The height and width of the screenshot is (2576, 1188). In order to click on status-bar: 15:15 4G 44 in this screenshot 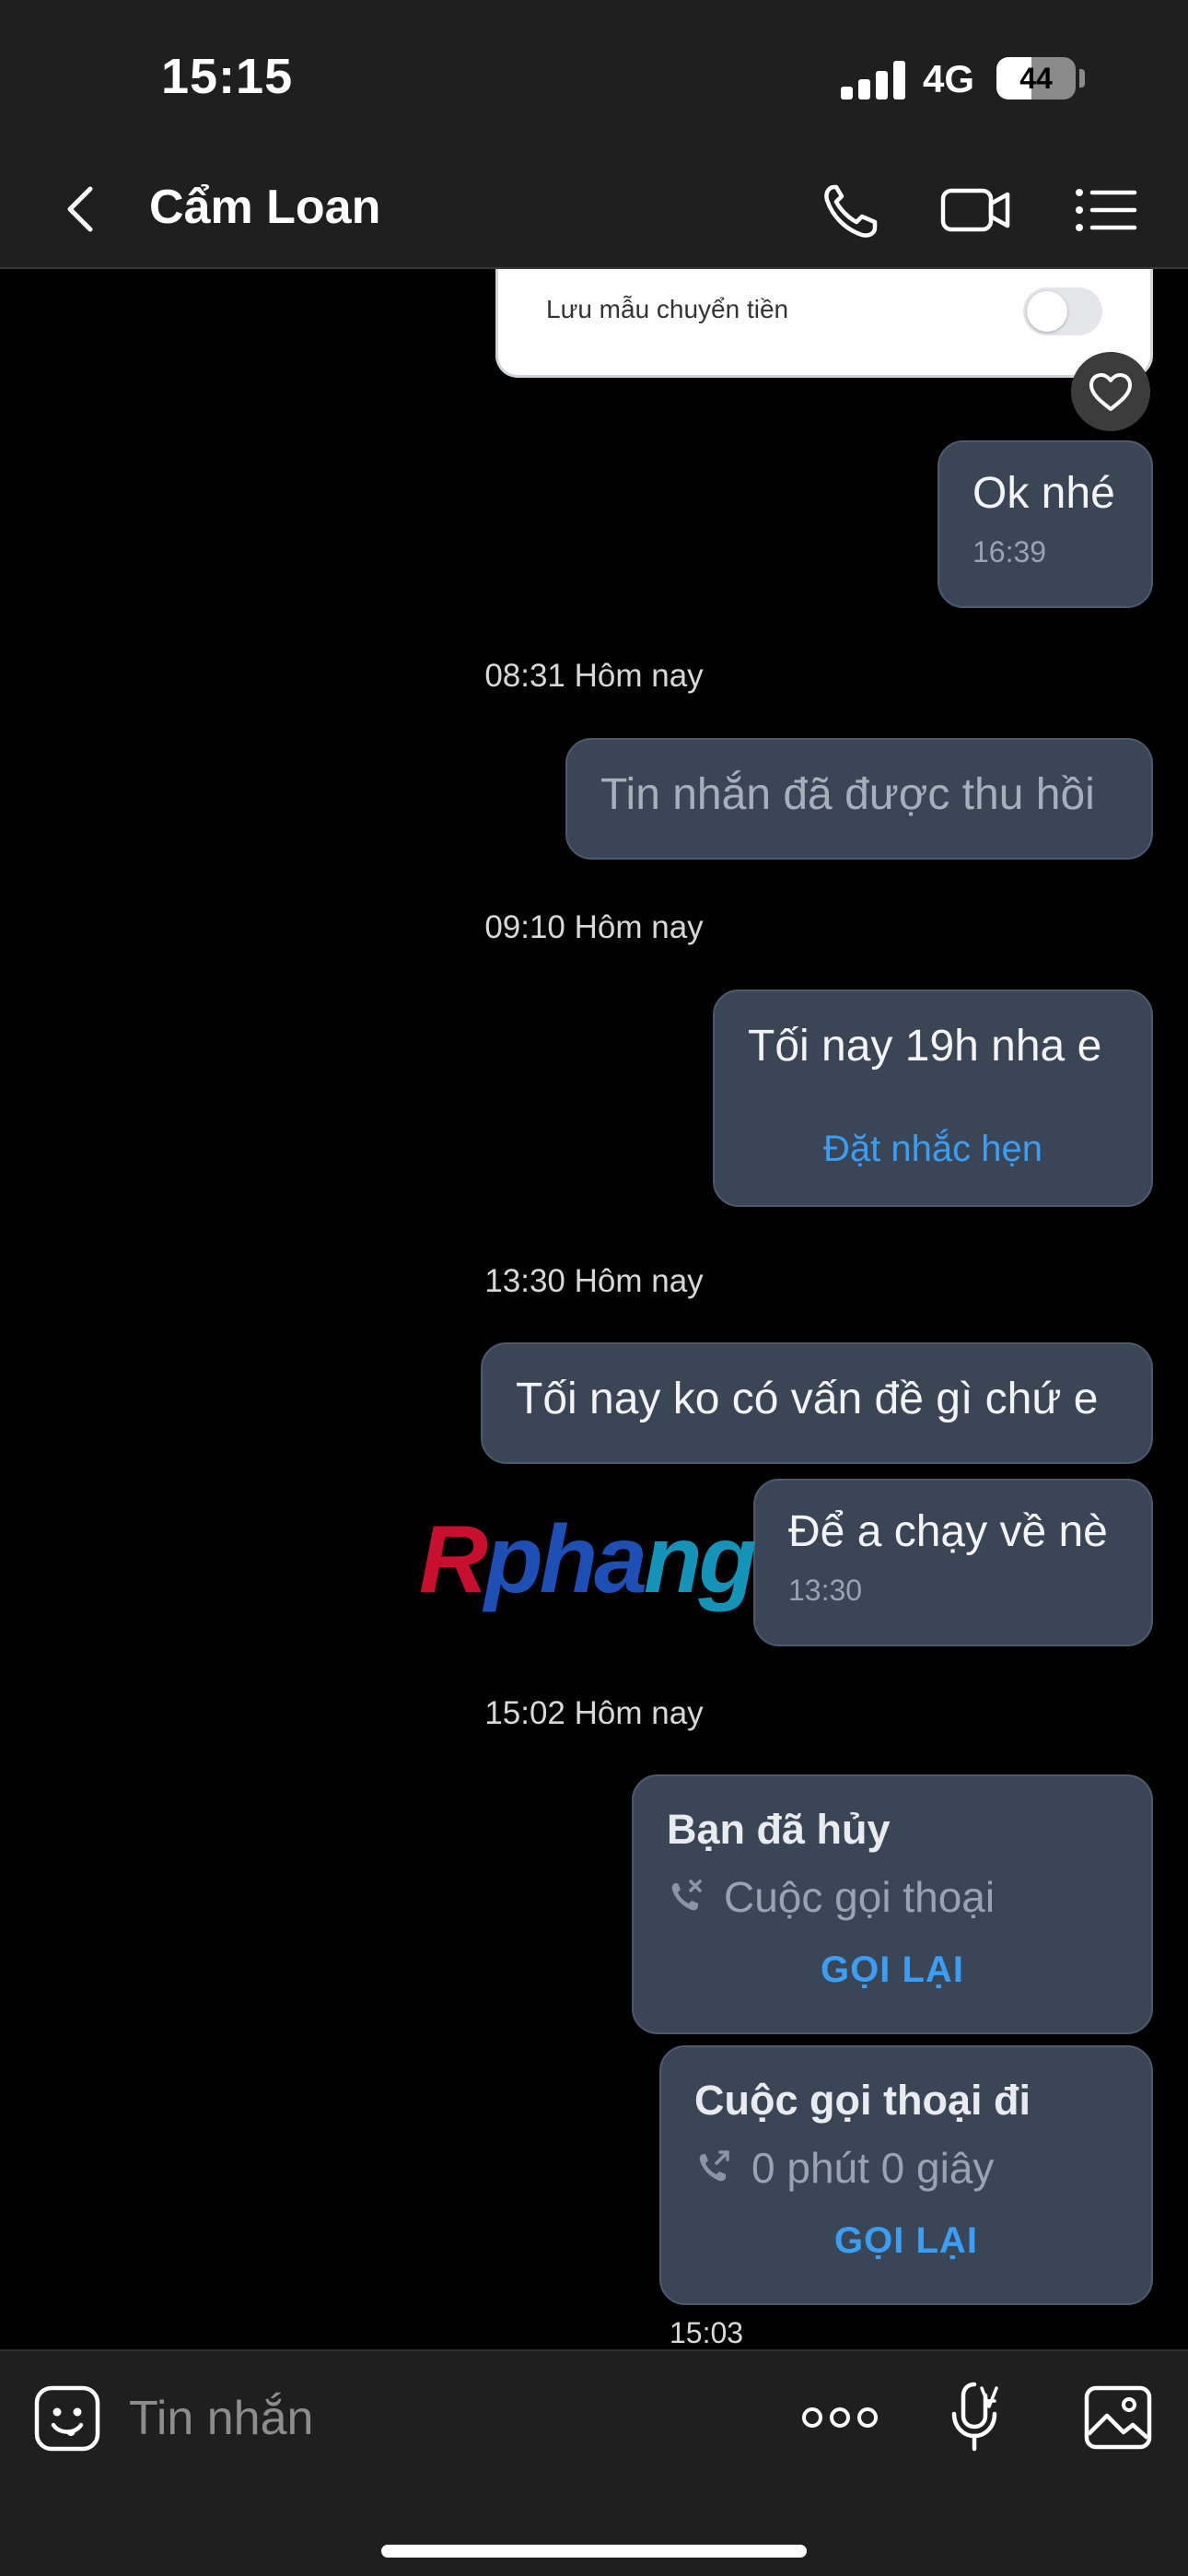, I will do `click(594, 76)`.